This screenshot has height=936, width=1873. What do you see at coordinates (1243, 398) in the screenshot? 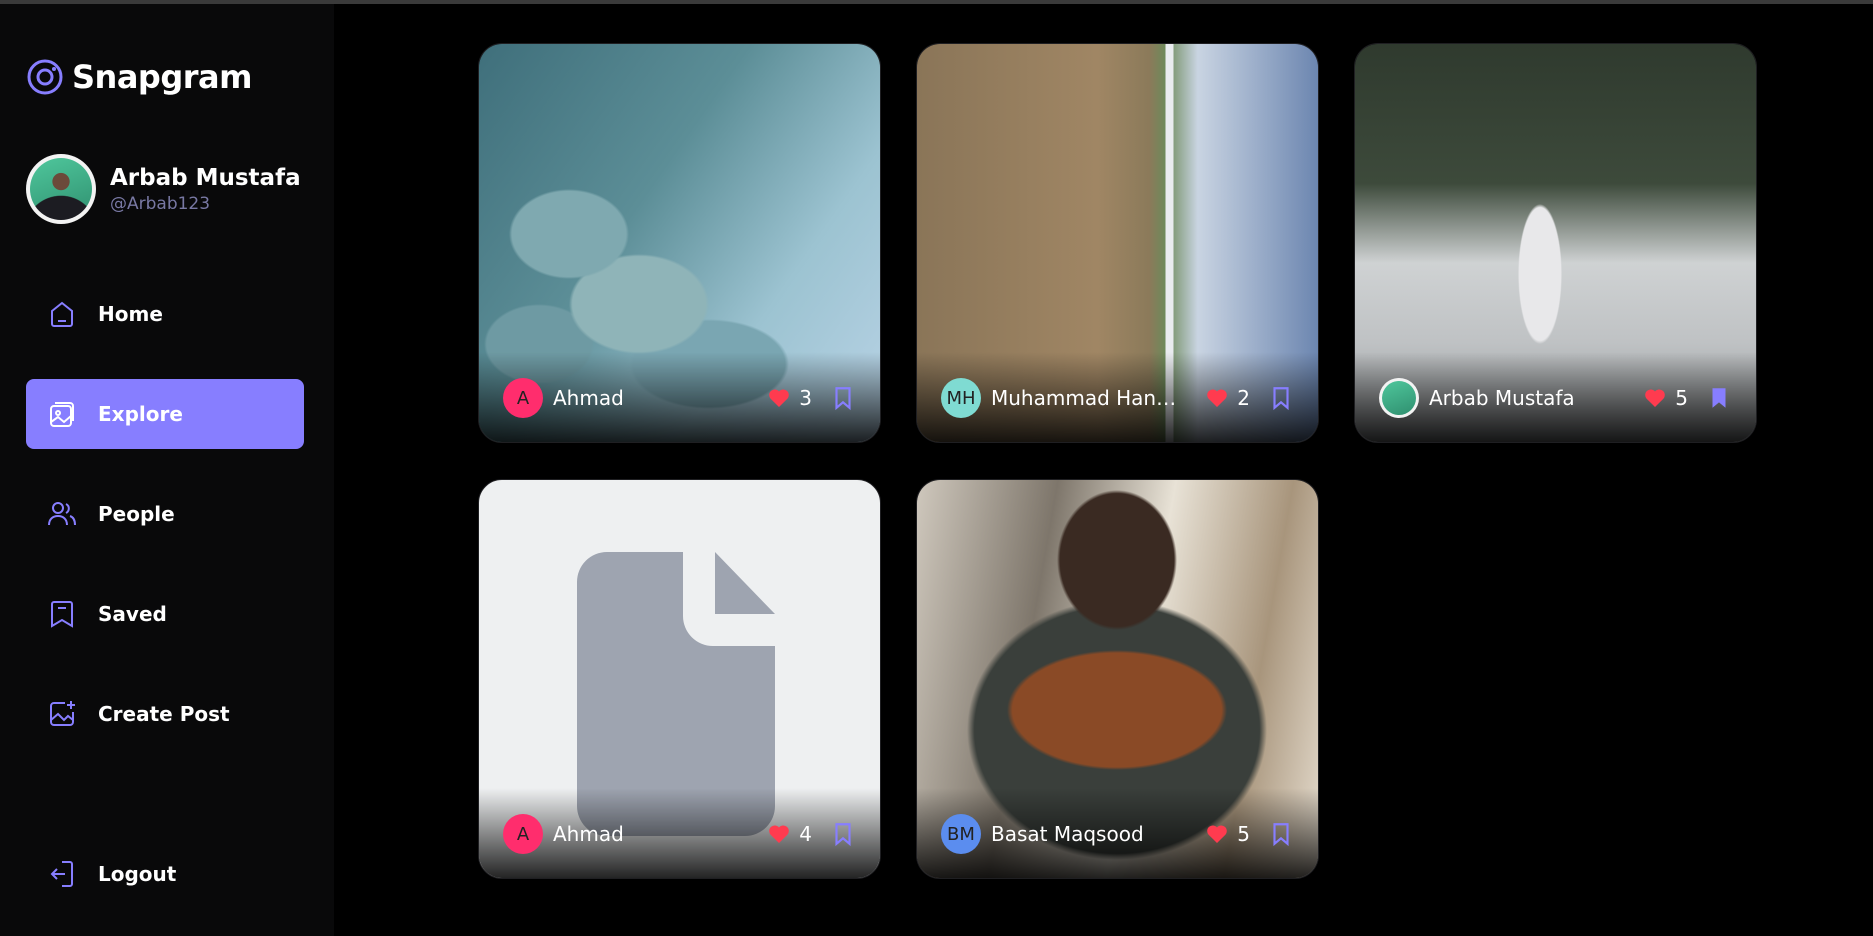
I see `like-count: 2` at bounding box center [1243, 398].